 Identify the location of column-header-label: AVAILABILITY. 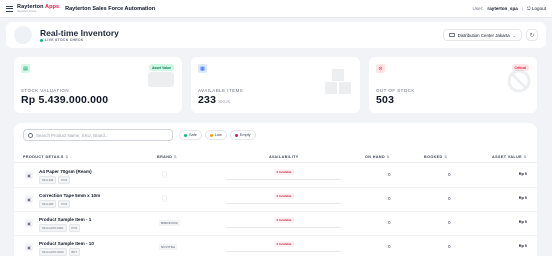
(284, 157).